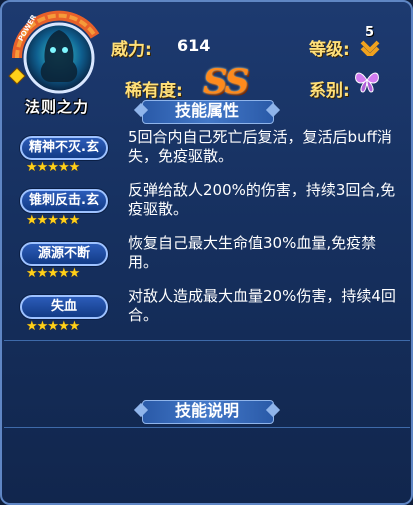 Image resolution: width=413 pixels, height=505 pixels. What do you see at coordinates (54, 52) in the screenshot?
I see `avatar-frame` at bounding box center [54, 52].